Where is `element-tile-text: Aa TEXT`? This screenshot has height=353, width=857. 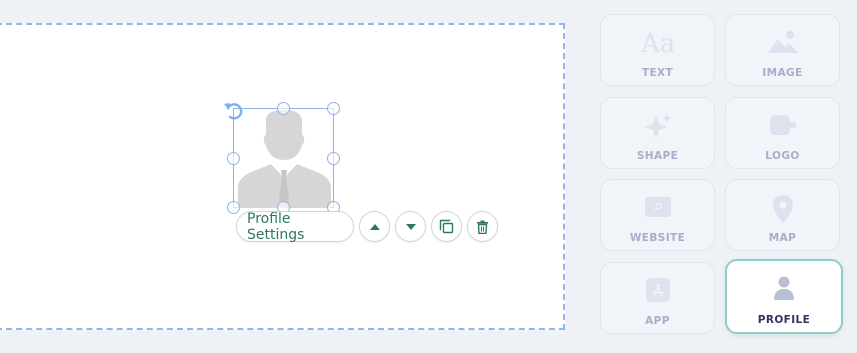
element-tile-text: Aa TEXT is located at coordinates (657, 50).